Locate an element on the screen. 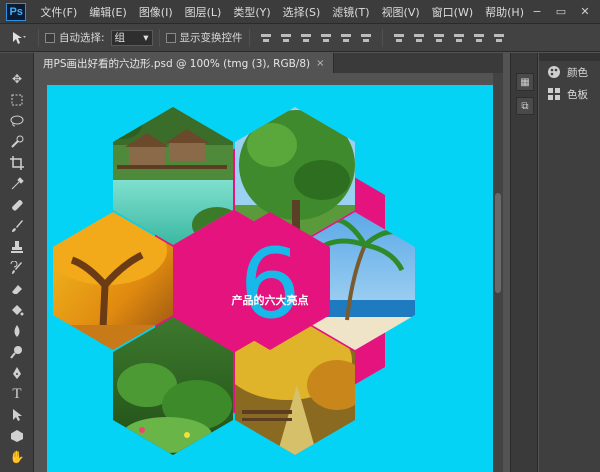 The width and height of the screenshot is (600, 472). blur-tool-icon is located at coordinates (17, 331).